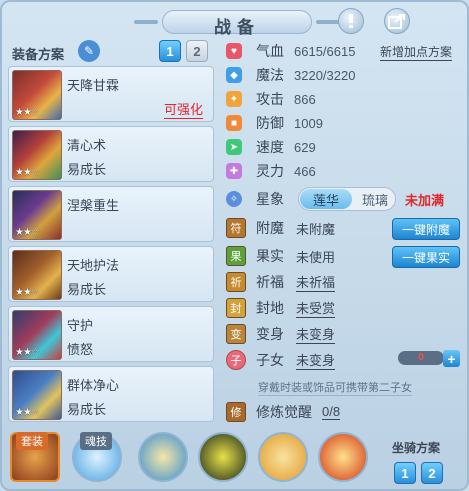 The height and width of the screenshot is (491, 469). I want to click on help-icon, so click(351, 21).